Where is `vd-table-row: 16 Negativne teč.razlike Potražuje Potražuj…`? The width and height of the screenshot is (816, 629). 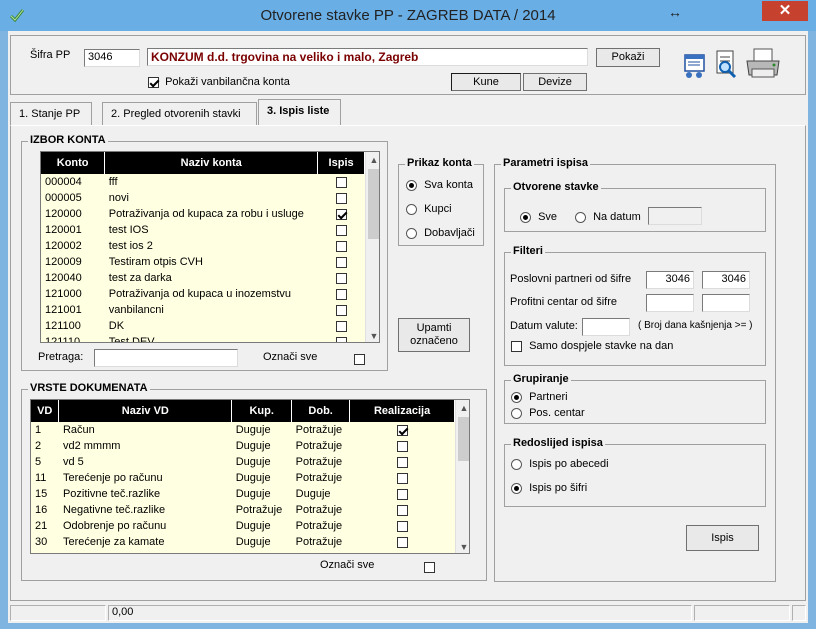 vd-table-row: 16 Negativne teč.razlike Potražuje Potražuj… is located at coordinates (243, 510).